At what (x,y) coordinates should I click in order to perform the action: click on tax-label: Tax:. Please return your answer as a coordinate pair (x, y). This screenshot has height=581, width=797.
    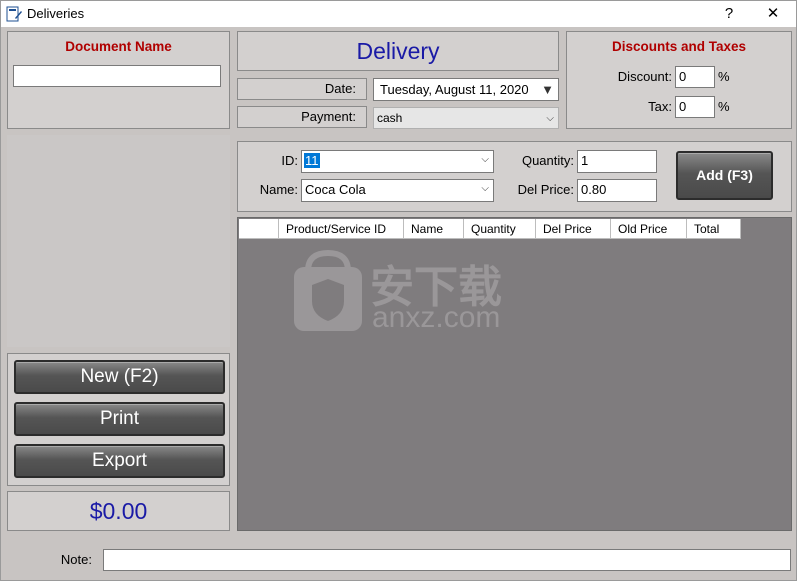
    Looking at the image, I should click on (660, 106).